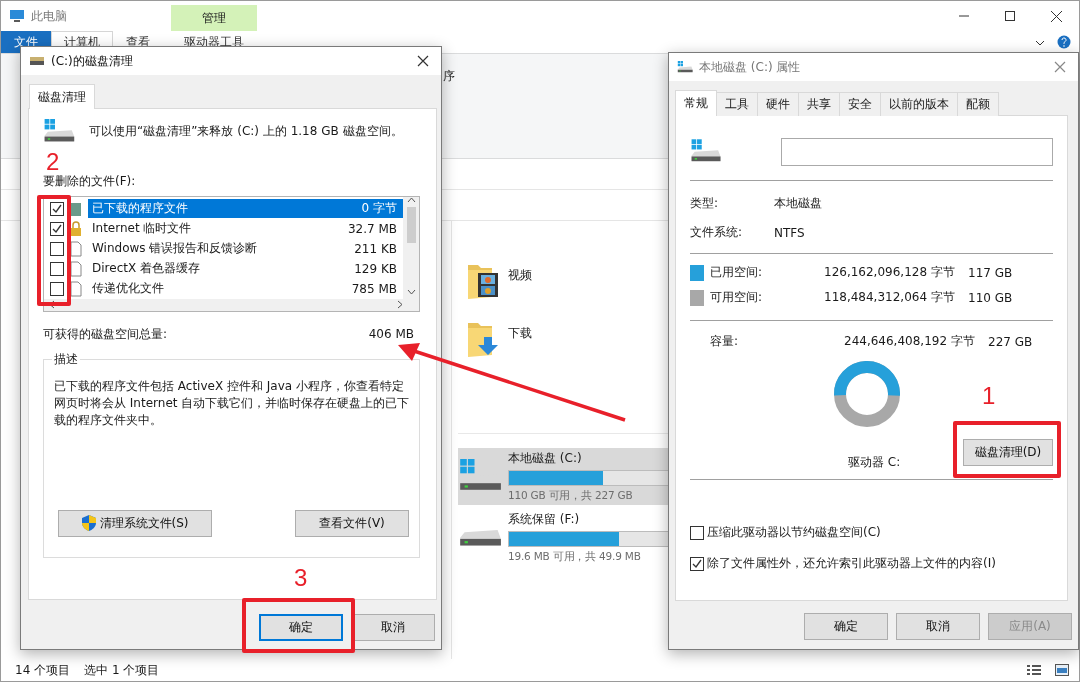 Image resolution: width=1080 pixels, height=682 pixels. What do you see at coordinates (49, 16) in the screenshot?
I see `window-title: 此电脑` at bounding box center [49, 16].